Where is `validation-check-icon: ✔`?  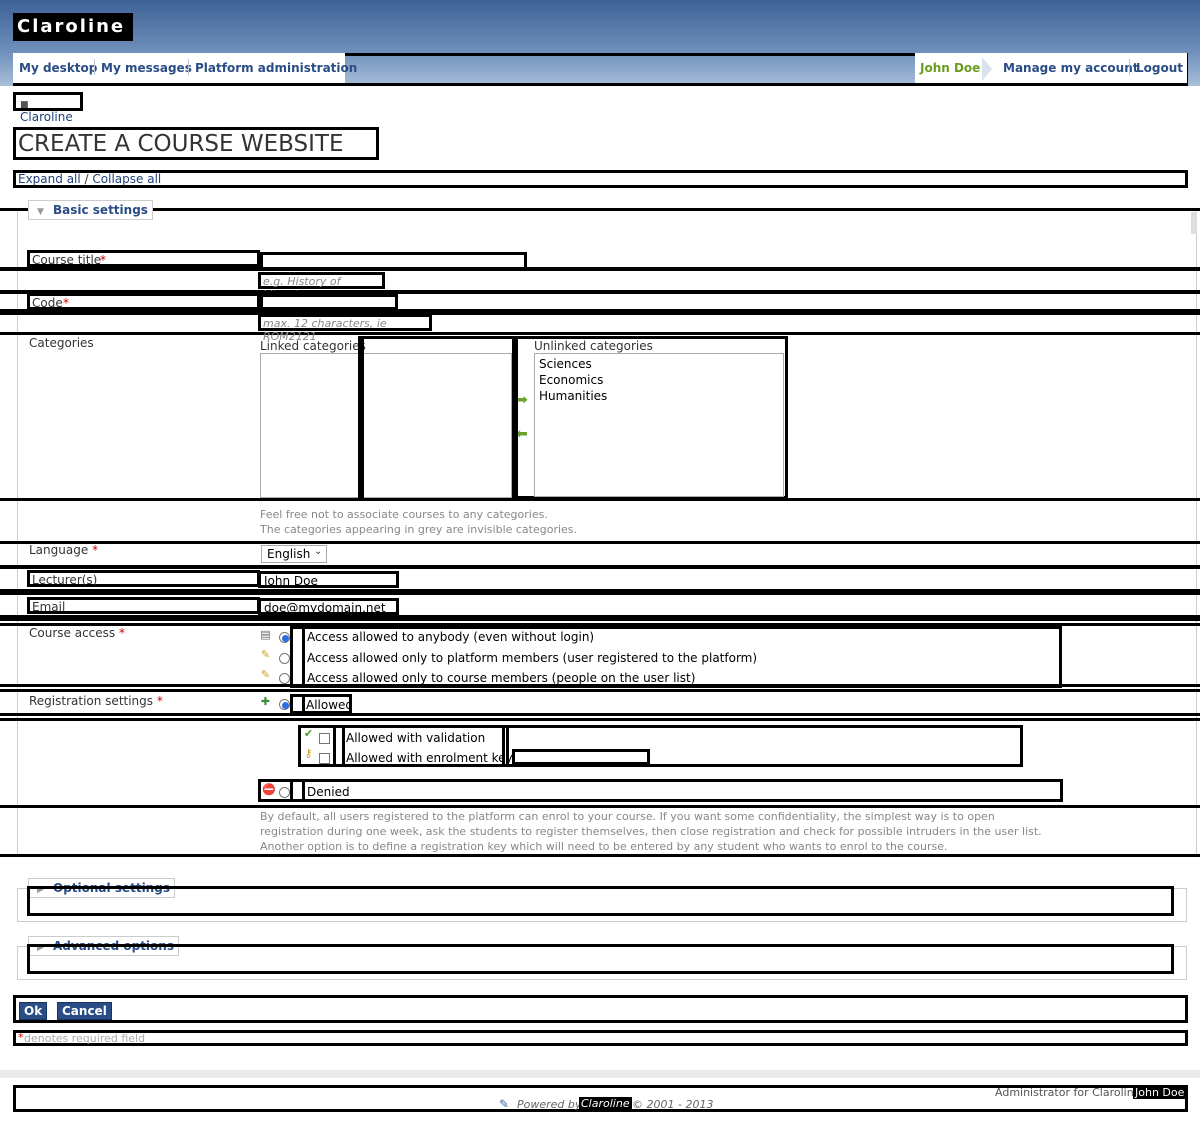 validation-check-icon: ✔ is located at coordinates (308, 733).